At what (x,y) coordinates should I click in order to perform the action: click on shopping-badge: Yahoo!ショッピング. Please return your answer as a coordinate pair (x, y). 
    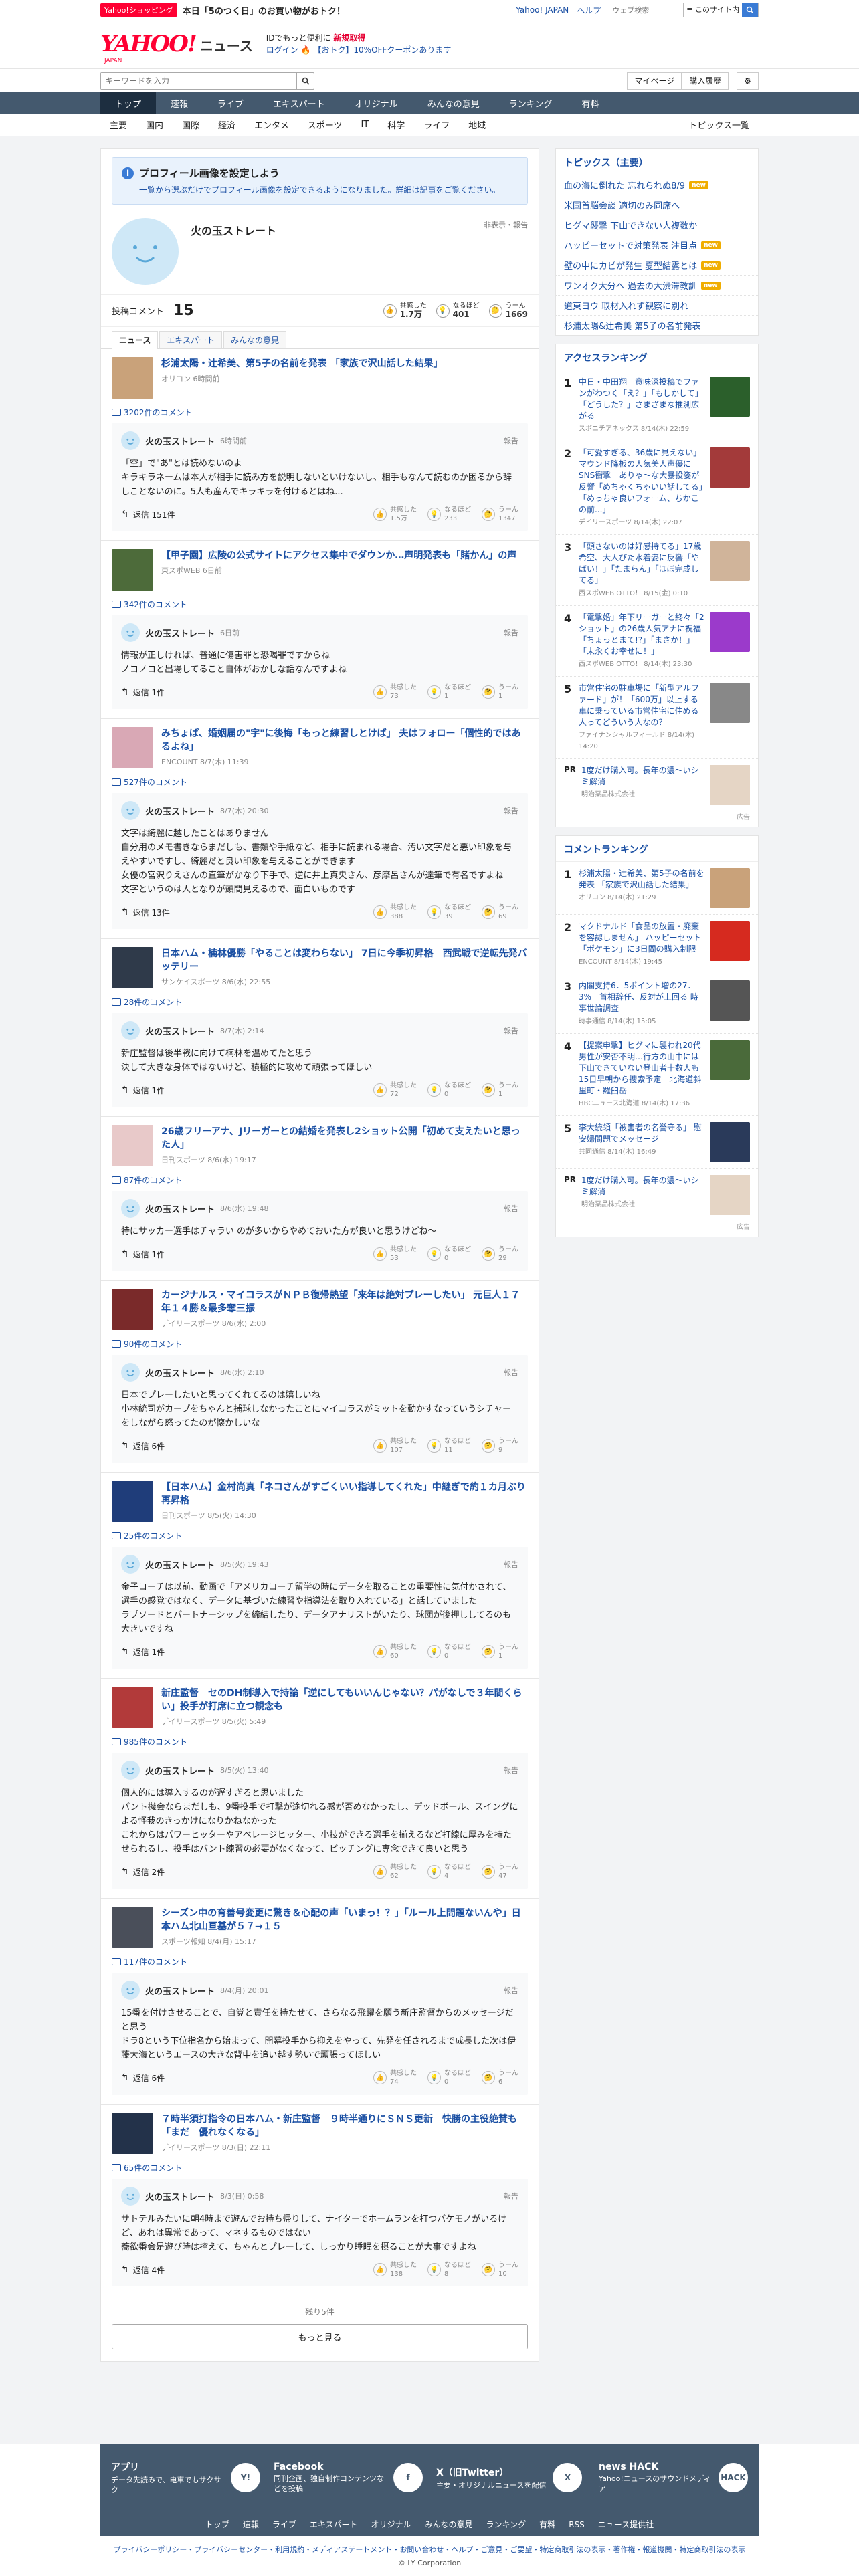
    Looking at the image, I should click on (138, 10).